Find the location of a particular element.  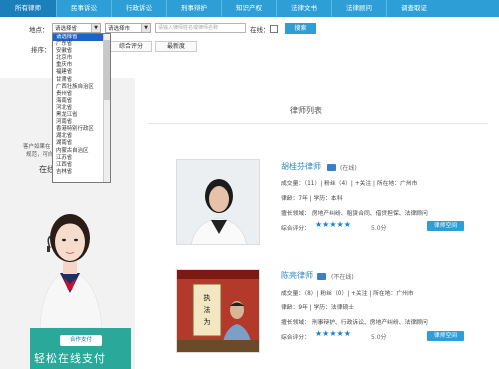

lawyer-photo: 执 法 为 is located at coordinates (218, 311).